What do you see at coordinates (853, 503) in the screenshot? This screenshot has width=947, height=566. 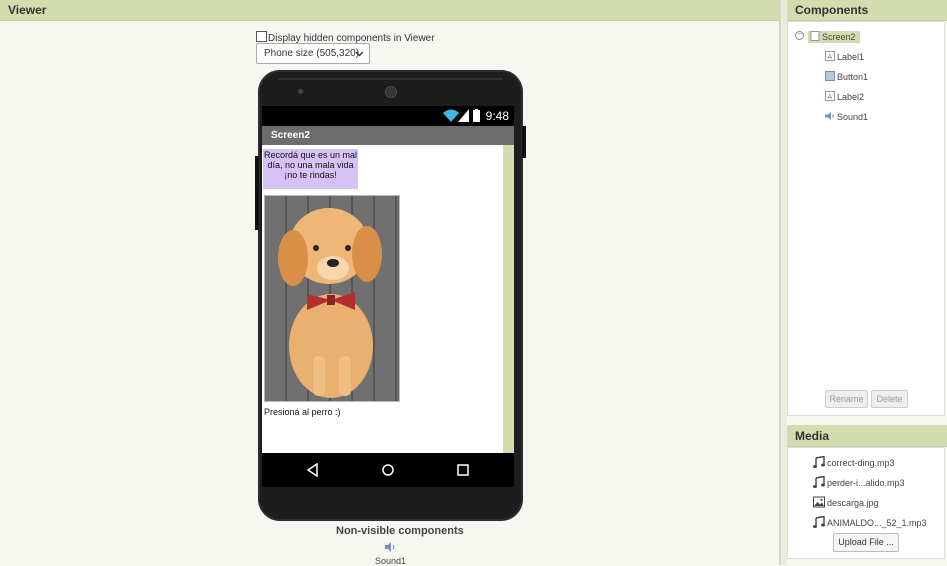 I see `media-item-label: descarga.jpg` at bounding box center [853, 503].